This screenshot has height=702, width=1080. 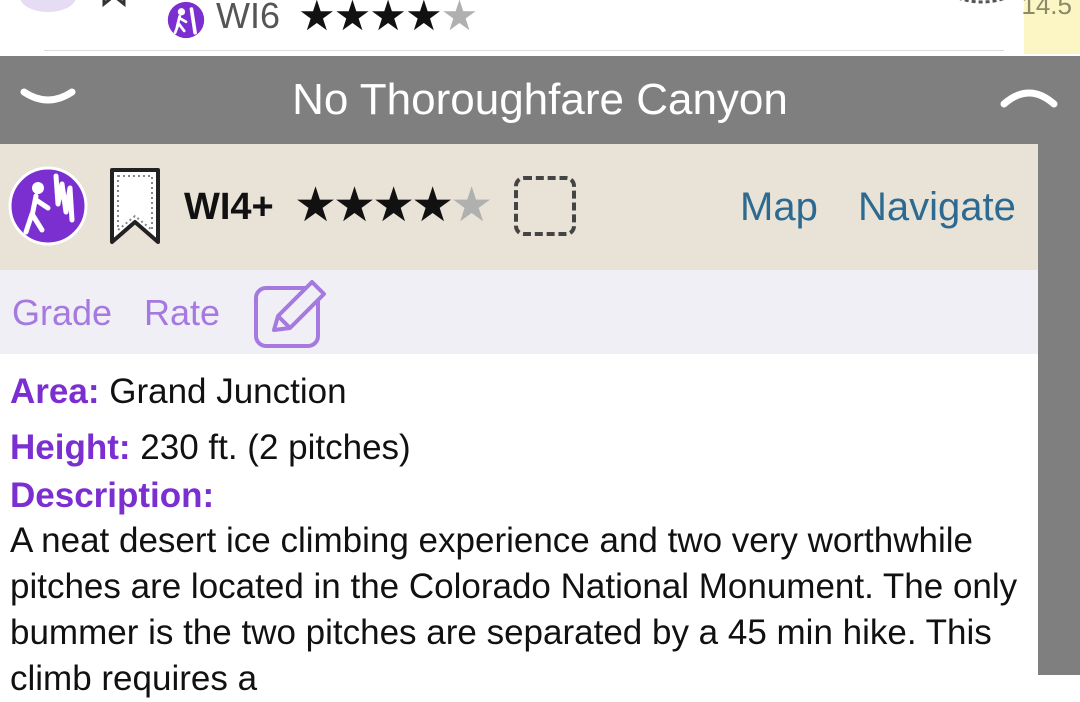 What do you see at coordinates (540, 27) in the screenshot?
I see `previous-list-item: WI6 ★★★★★ 14.5` at bounding box center [540, 27].